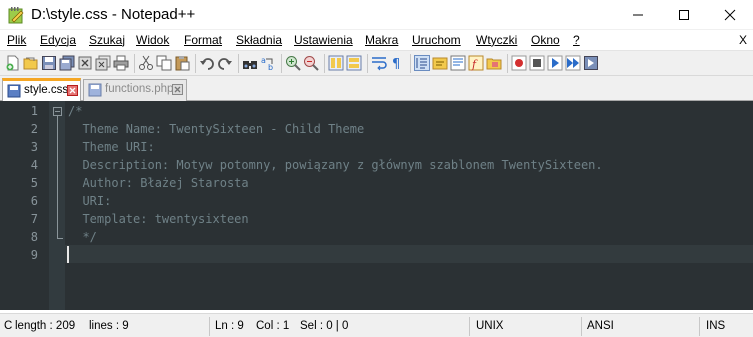 Image resolution: width=753 pixels, height=337 pixels. Describe the element at coordinates (60, 238) in the screenshot. I see `fold-guide-end` at that location.